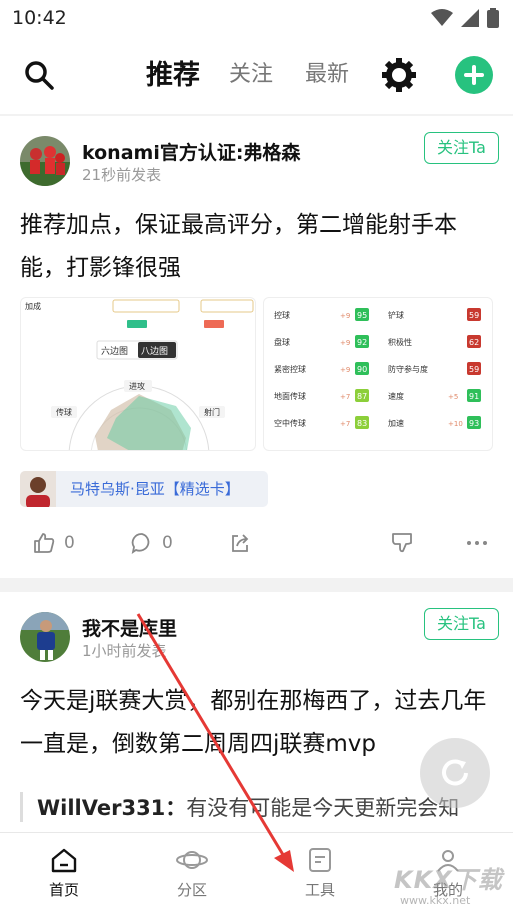  I want to click on stat-label: 铲球, so click(396, 315).